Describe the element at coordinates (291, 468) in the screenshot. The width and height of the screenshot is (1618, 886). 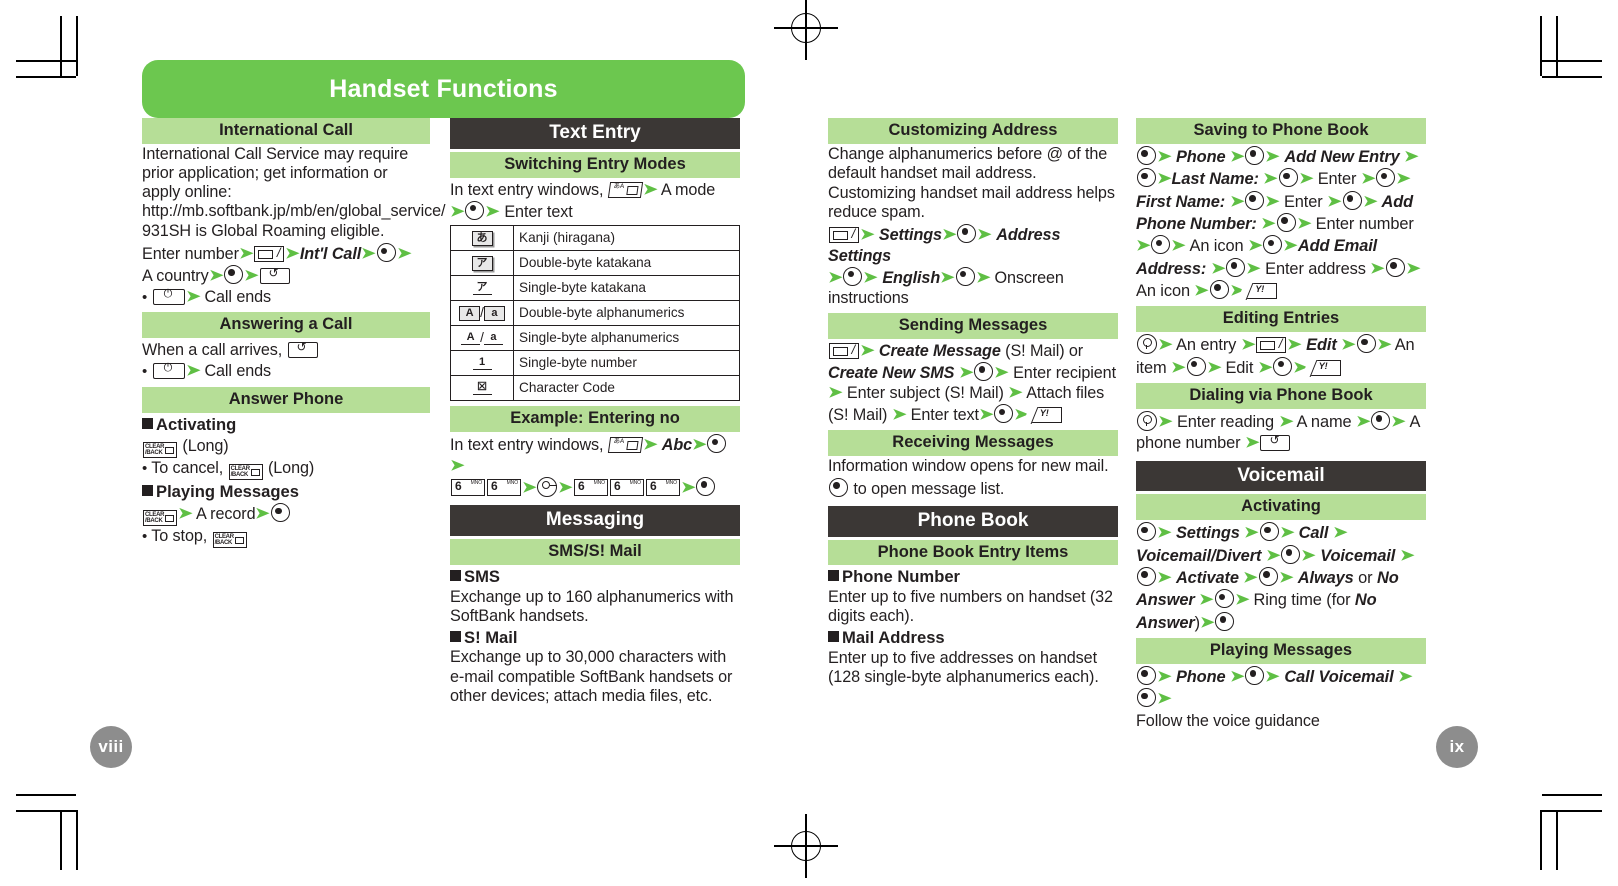
I see `activating-cancel-long: (Long)` at that location.